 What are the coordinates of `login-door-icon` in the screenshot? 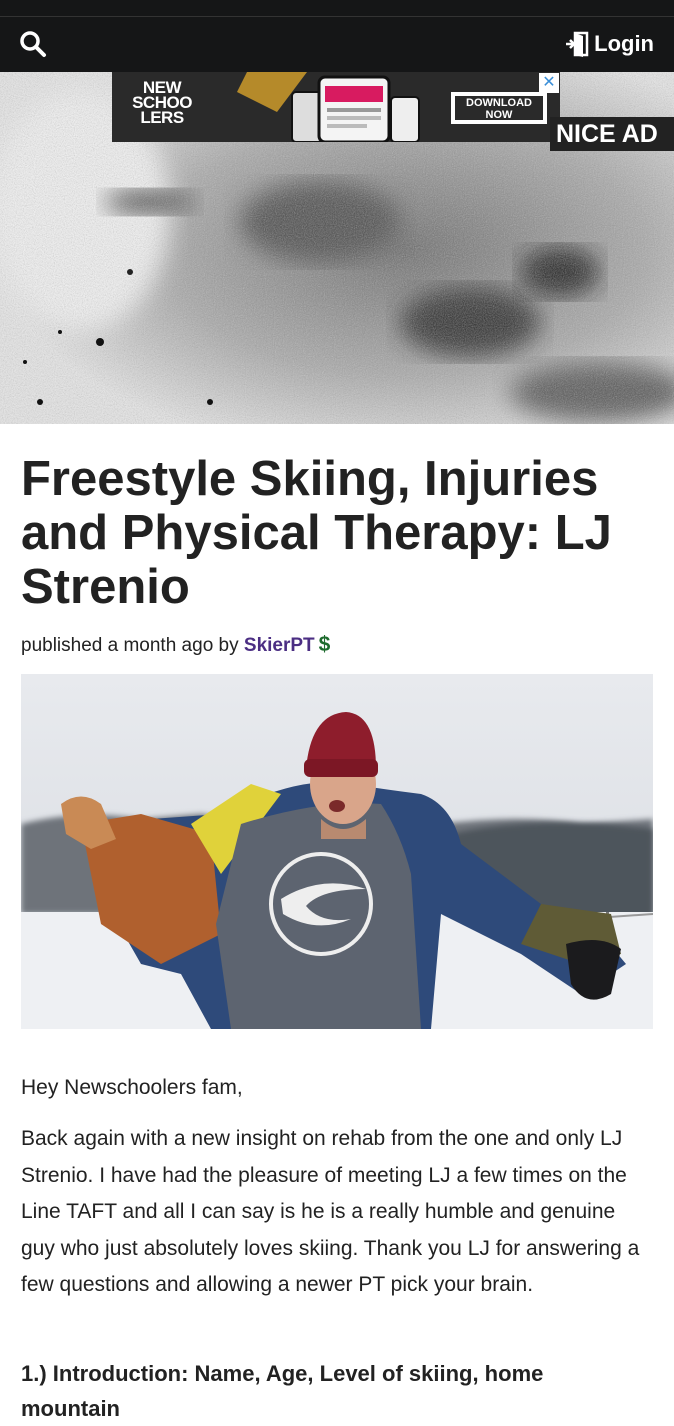 It's located at (577, 44).